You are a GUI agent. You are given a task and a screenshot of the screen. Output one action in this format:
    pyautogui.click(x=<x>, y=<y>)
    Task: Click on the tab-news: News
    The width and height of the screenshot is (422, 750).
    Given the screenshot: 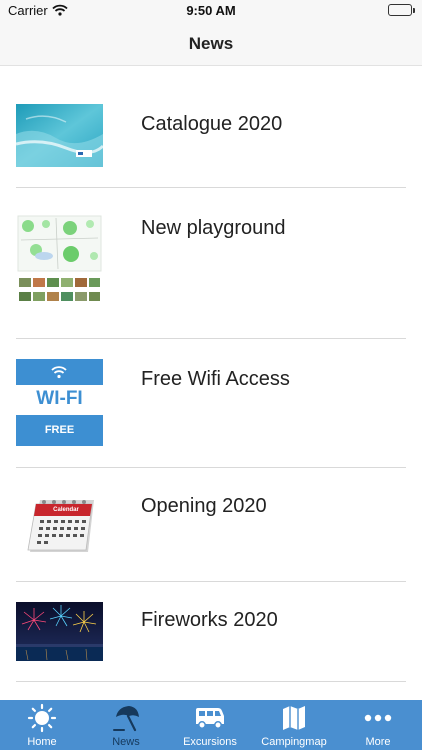 What is the action you would take?
    pyautogui.click(x=126, y=725)
    